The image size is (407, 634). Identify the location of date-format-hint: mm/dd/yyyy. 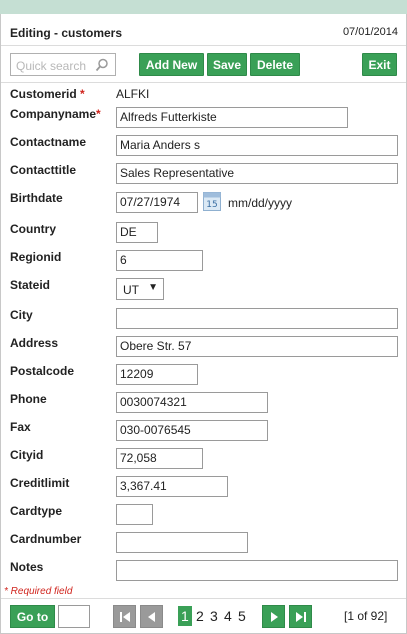
(260, 203).